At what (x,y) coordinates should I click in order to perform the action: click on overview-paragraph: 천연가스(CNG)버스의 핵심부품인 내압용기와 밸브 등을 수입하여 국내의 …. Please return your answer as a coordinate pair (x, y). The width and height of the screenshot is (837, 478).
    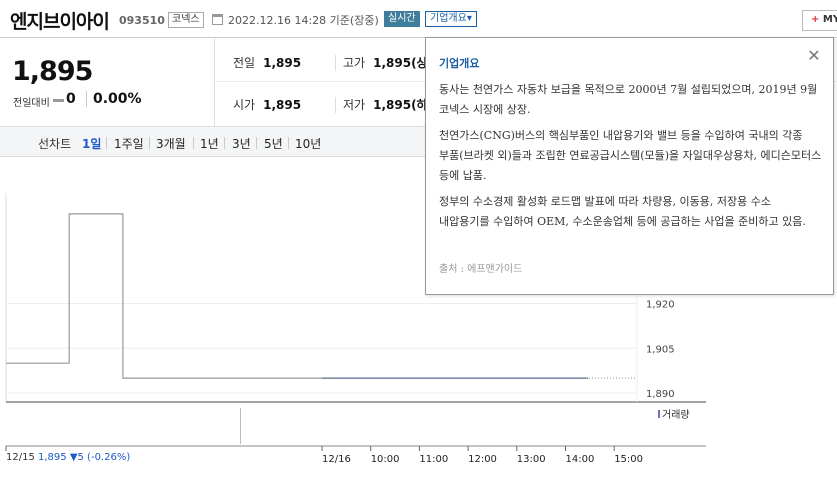
    Looking at the image, I should click on (630, 155).